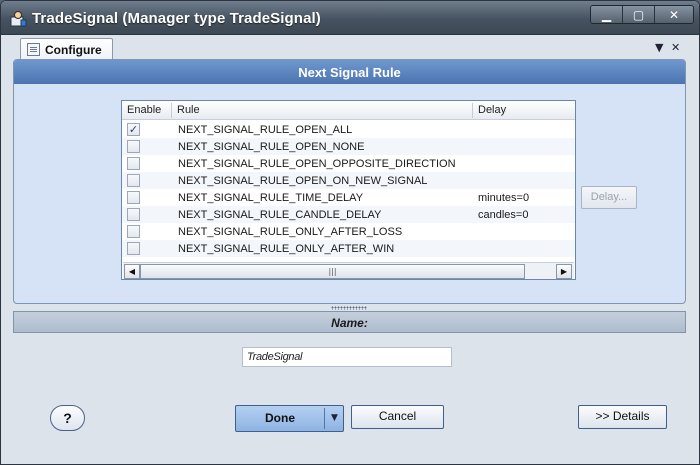 This screenshot has width=700, height=465. I want to click on tab-close-icon: ✕, so click(675, 47).